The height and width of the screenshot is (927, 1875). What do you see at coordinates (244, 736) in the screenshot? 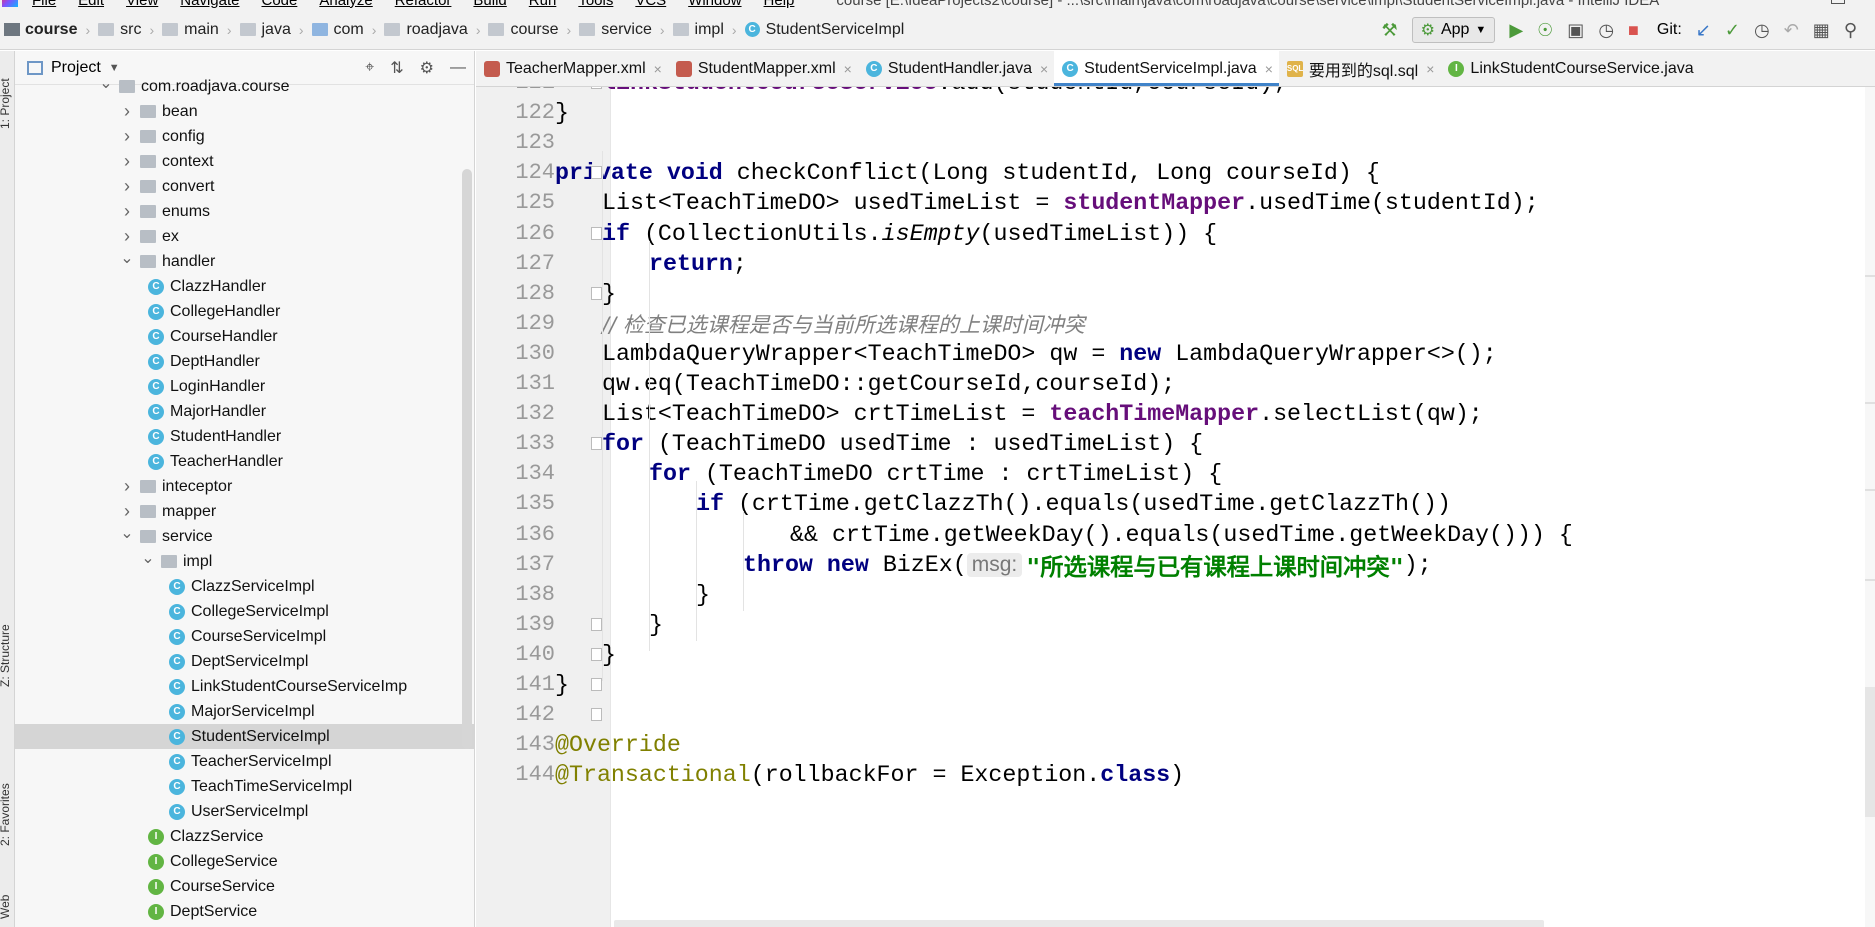
I see `tree-node: C StudentServiceImpl` at bounding box center [244, 736].